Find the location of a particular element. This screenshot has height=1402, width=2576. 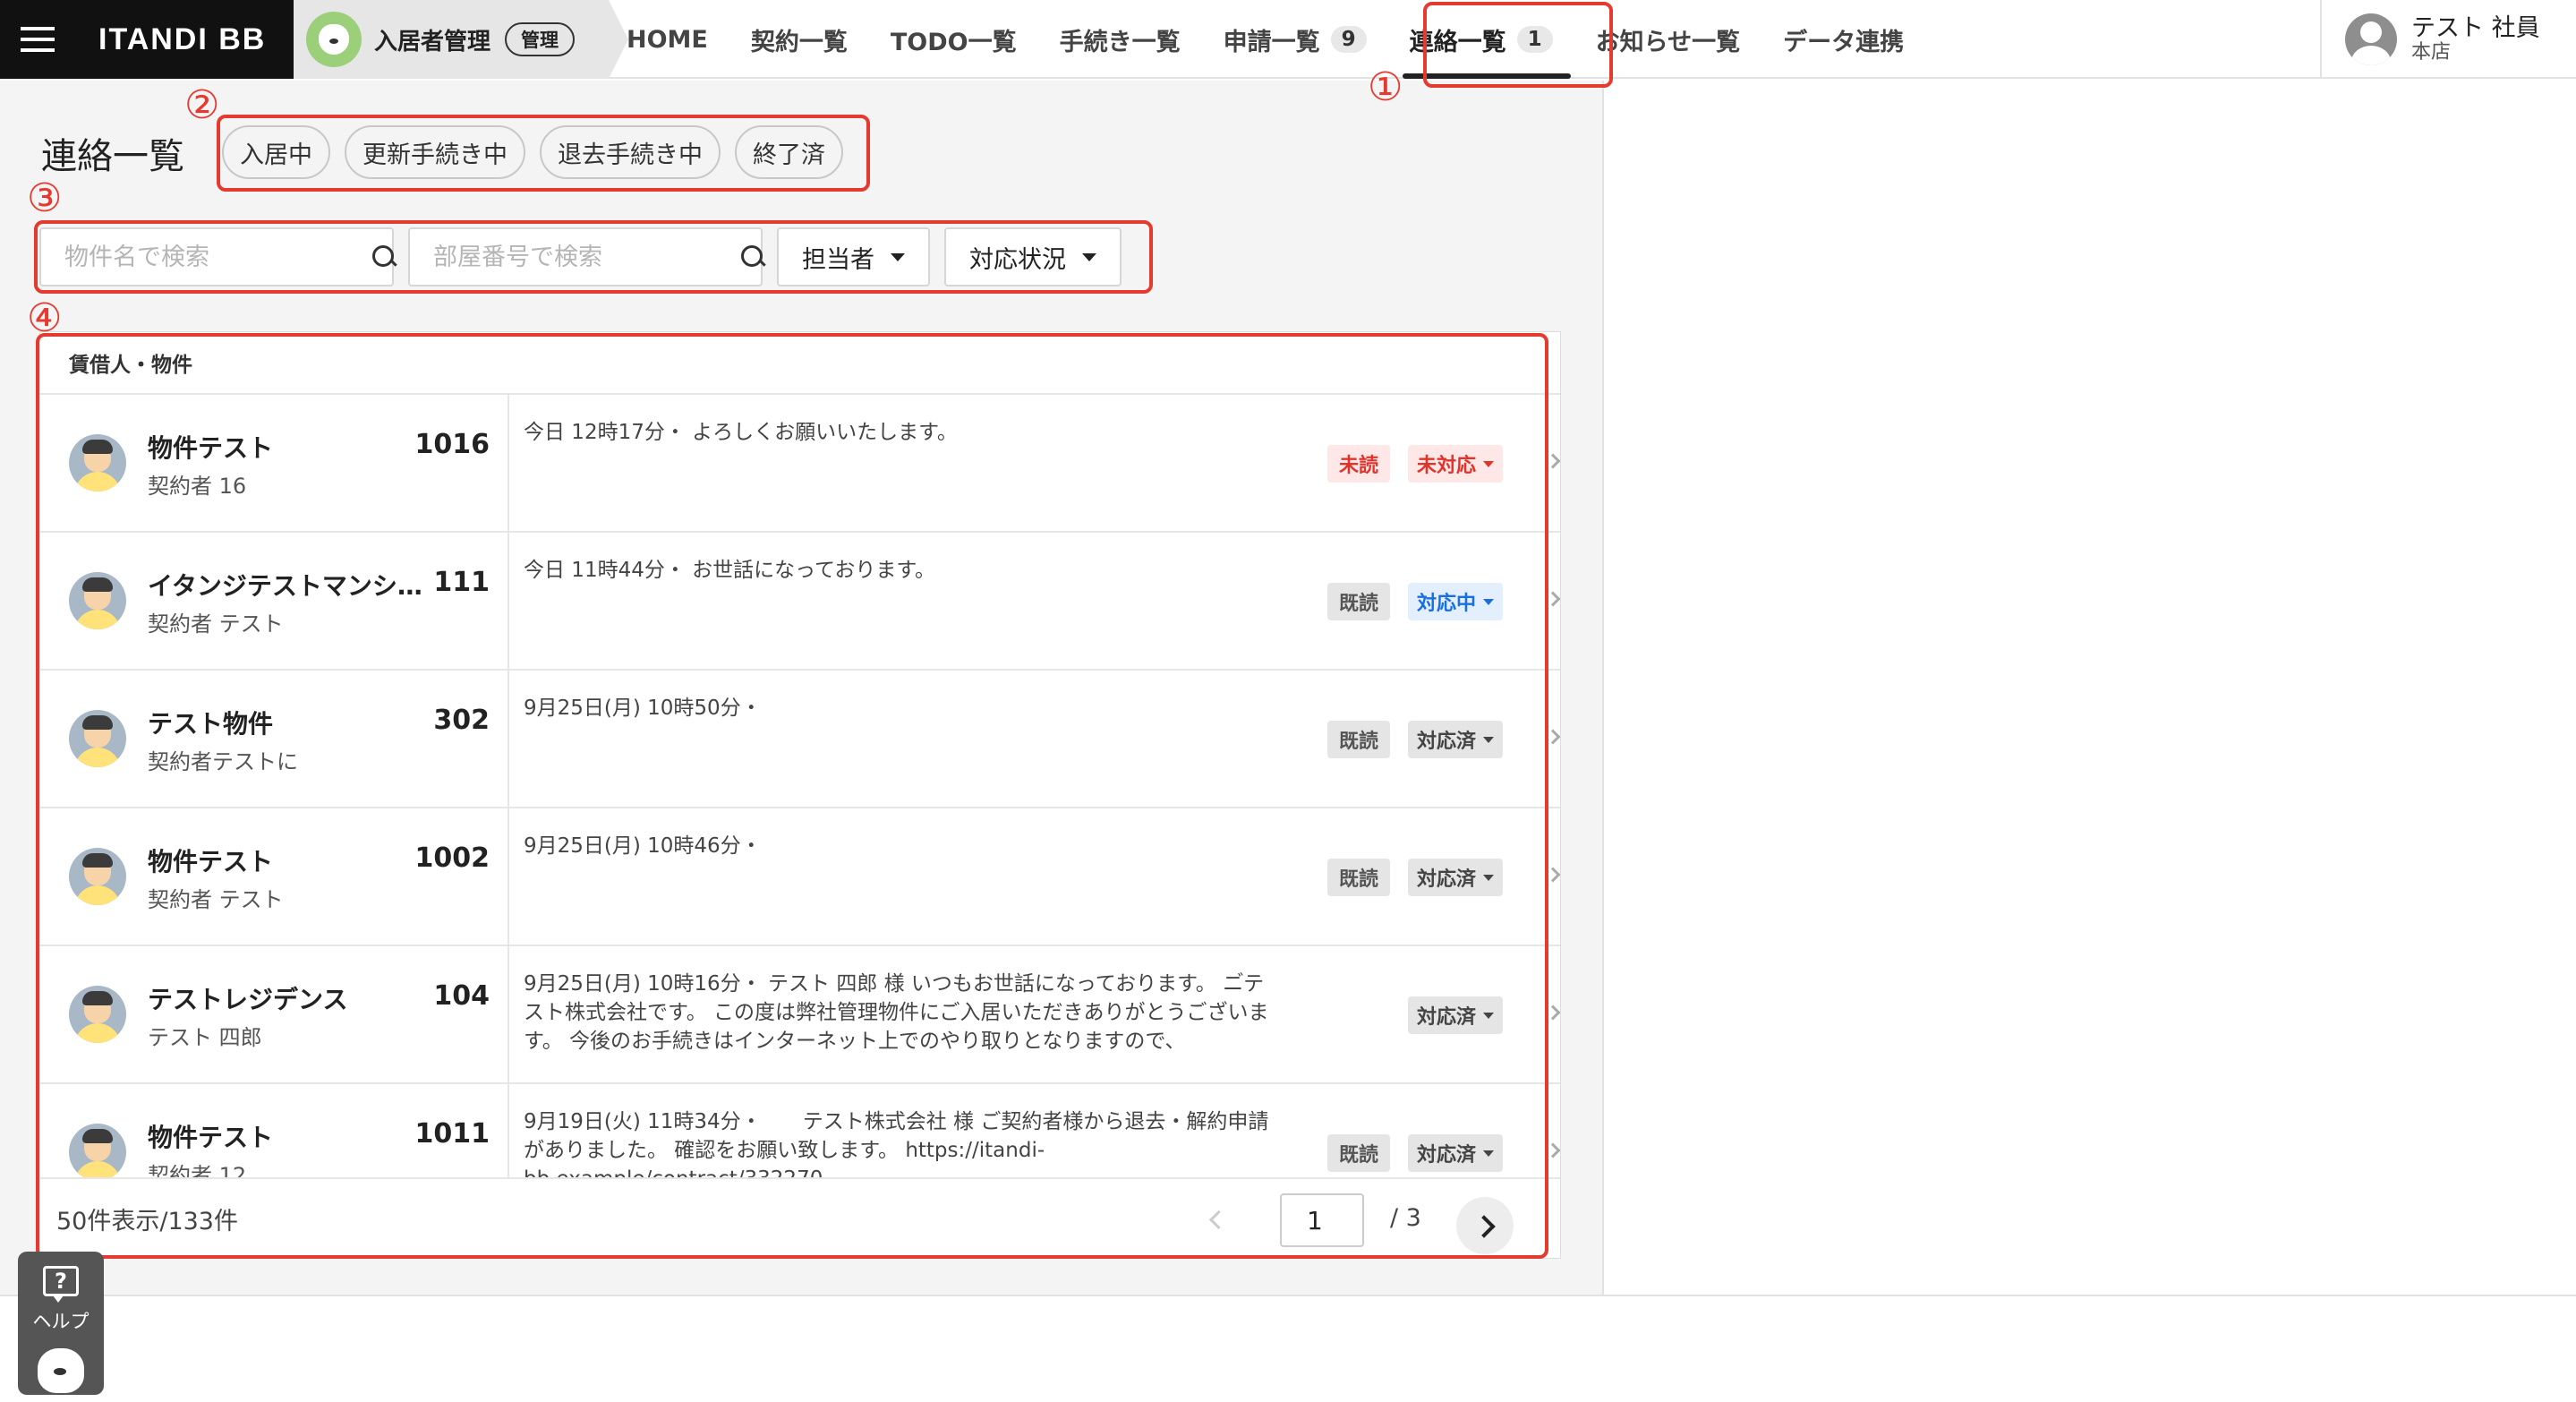

nav-home: HOME is located at coordinates (667, 39).